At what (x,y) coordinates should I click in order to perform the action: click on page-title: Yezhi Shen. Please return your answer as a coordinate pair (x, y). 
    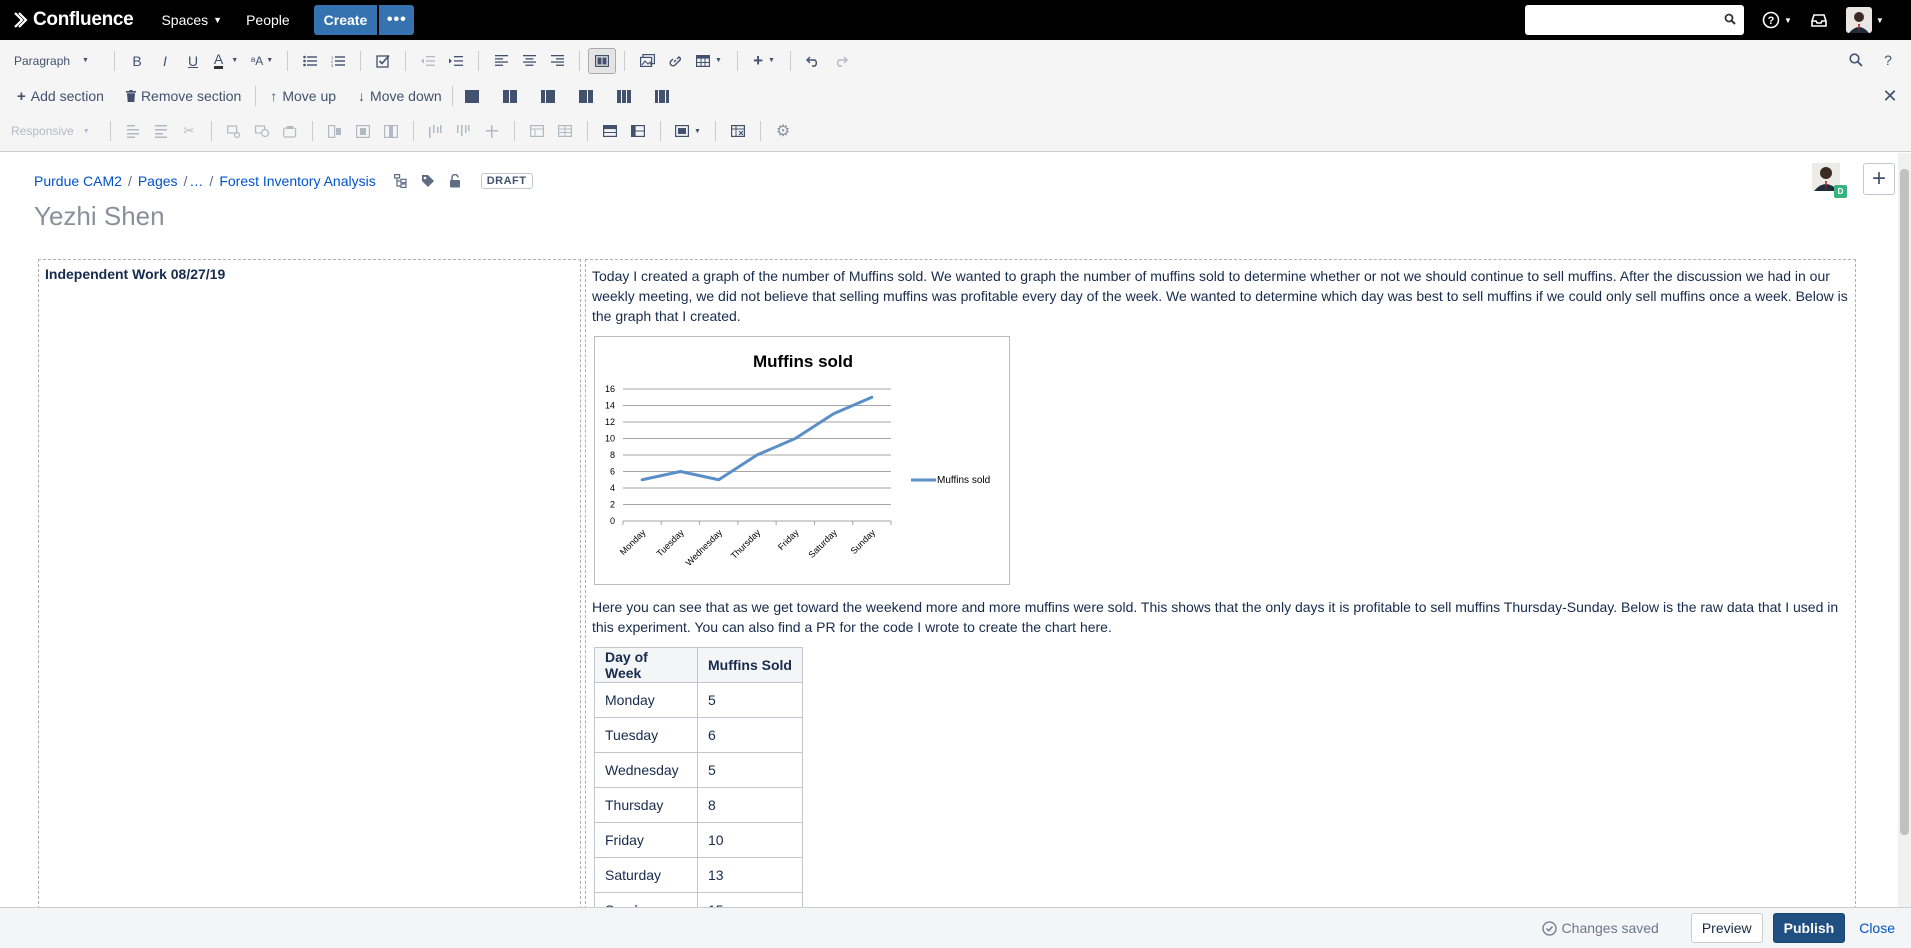
    Looking at the image, I should click on (99, 216).